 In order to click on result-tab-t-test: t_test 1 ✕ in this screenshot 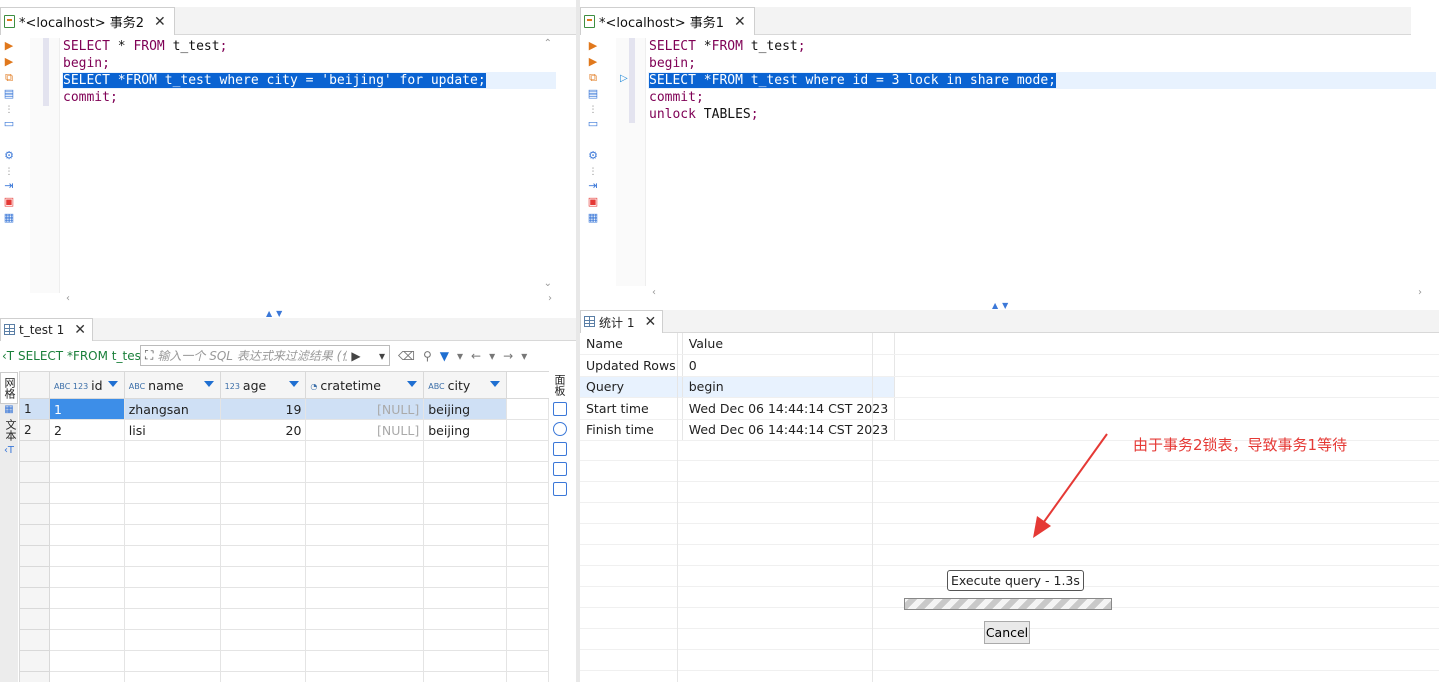, I will do `click(46, 329)`.